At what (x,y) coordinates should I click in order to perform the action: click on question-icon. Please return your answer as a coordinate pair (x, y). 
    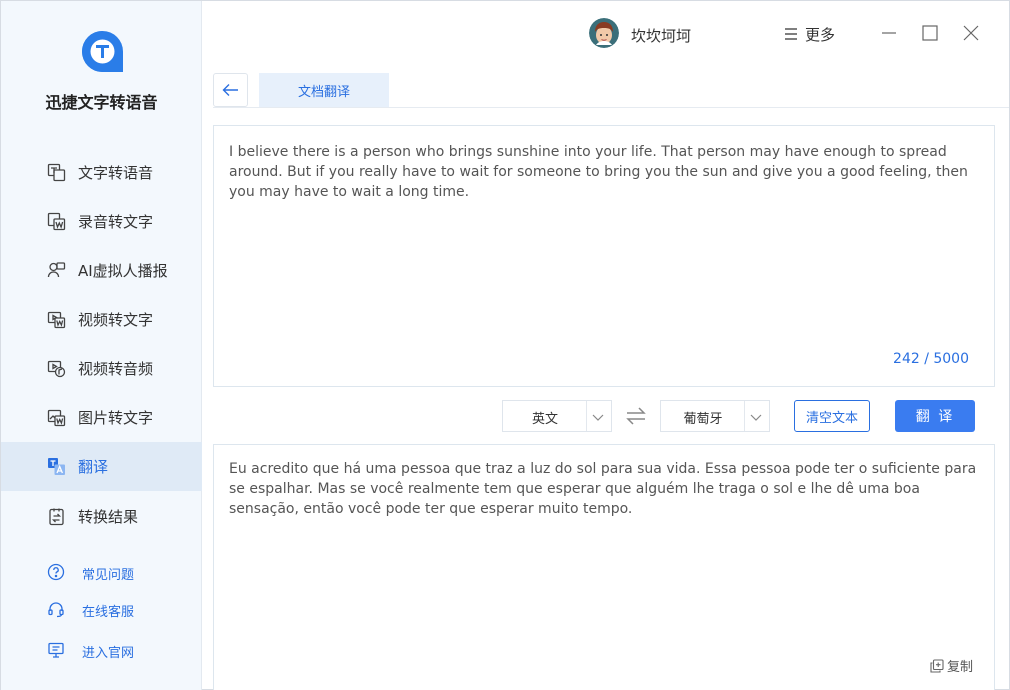
    Looking at the image, I should click on (56, 572).